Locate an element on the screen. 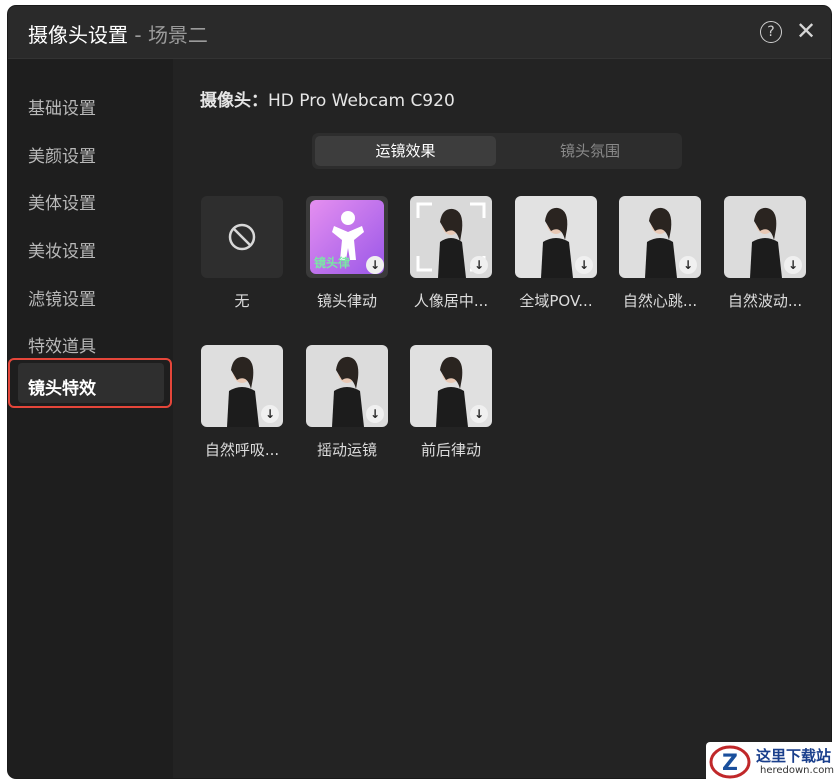  effect-tile-shake: ↓ is located at coordinates (347, 386).